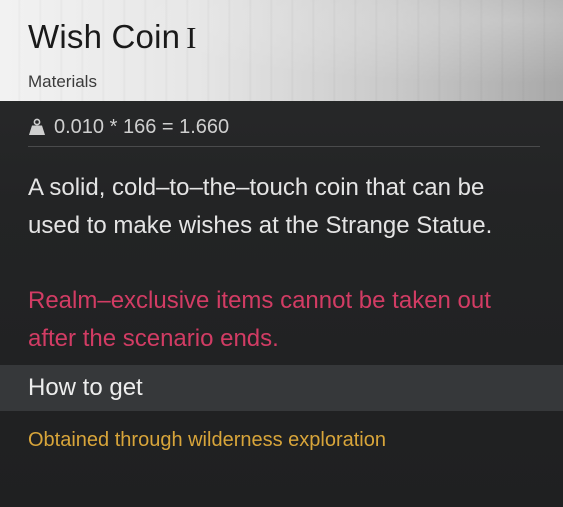 This screenshot has height=507, width=563. Describe the element at coordinates (281, 388) in the screenshot. I see `how-to-get-header: How to get` at that location.